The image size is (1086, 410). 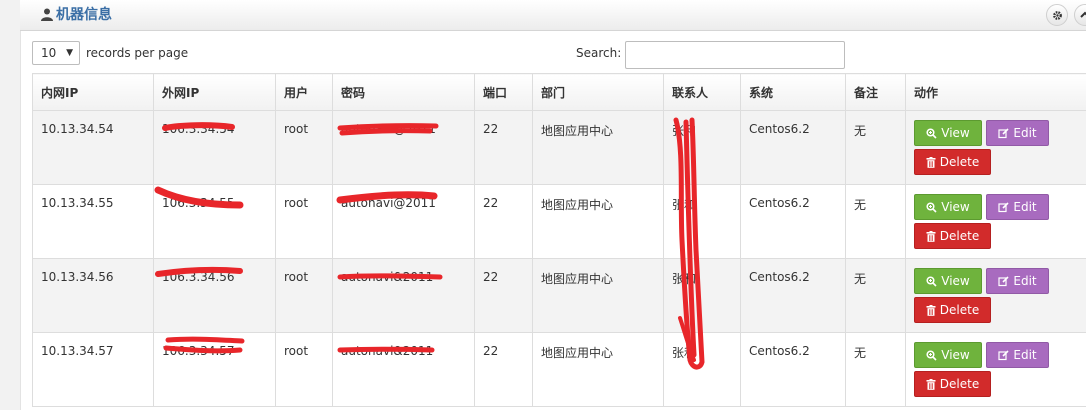 I want to click on column-header-password: 密码, so click(x=403, y=92).